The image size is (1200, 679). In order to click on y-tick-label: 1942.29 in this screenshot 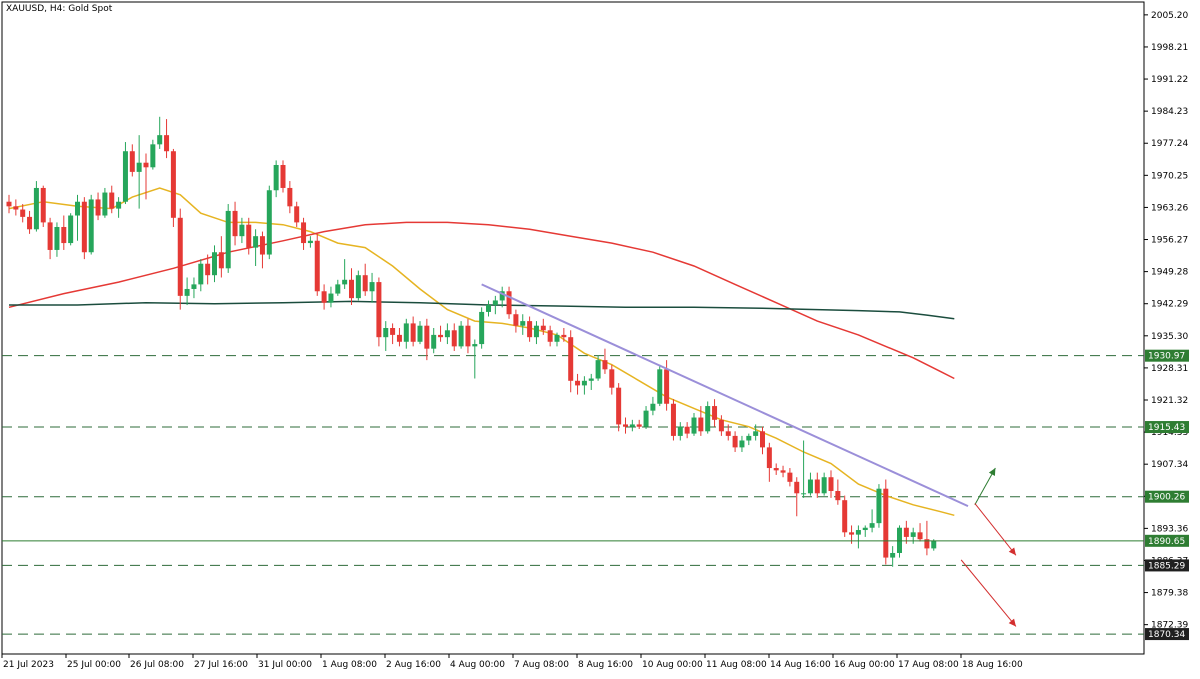, I will do `click(1169, 305)`.